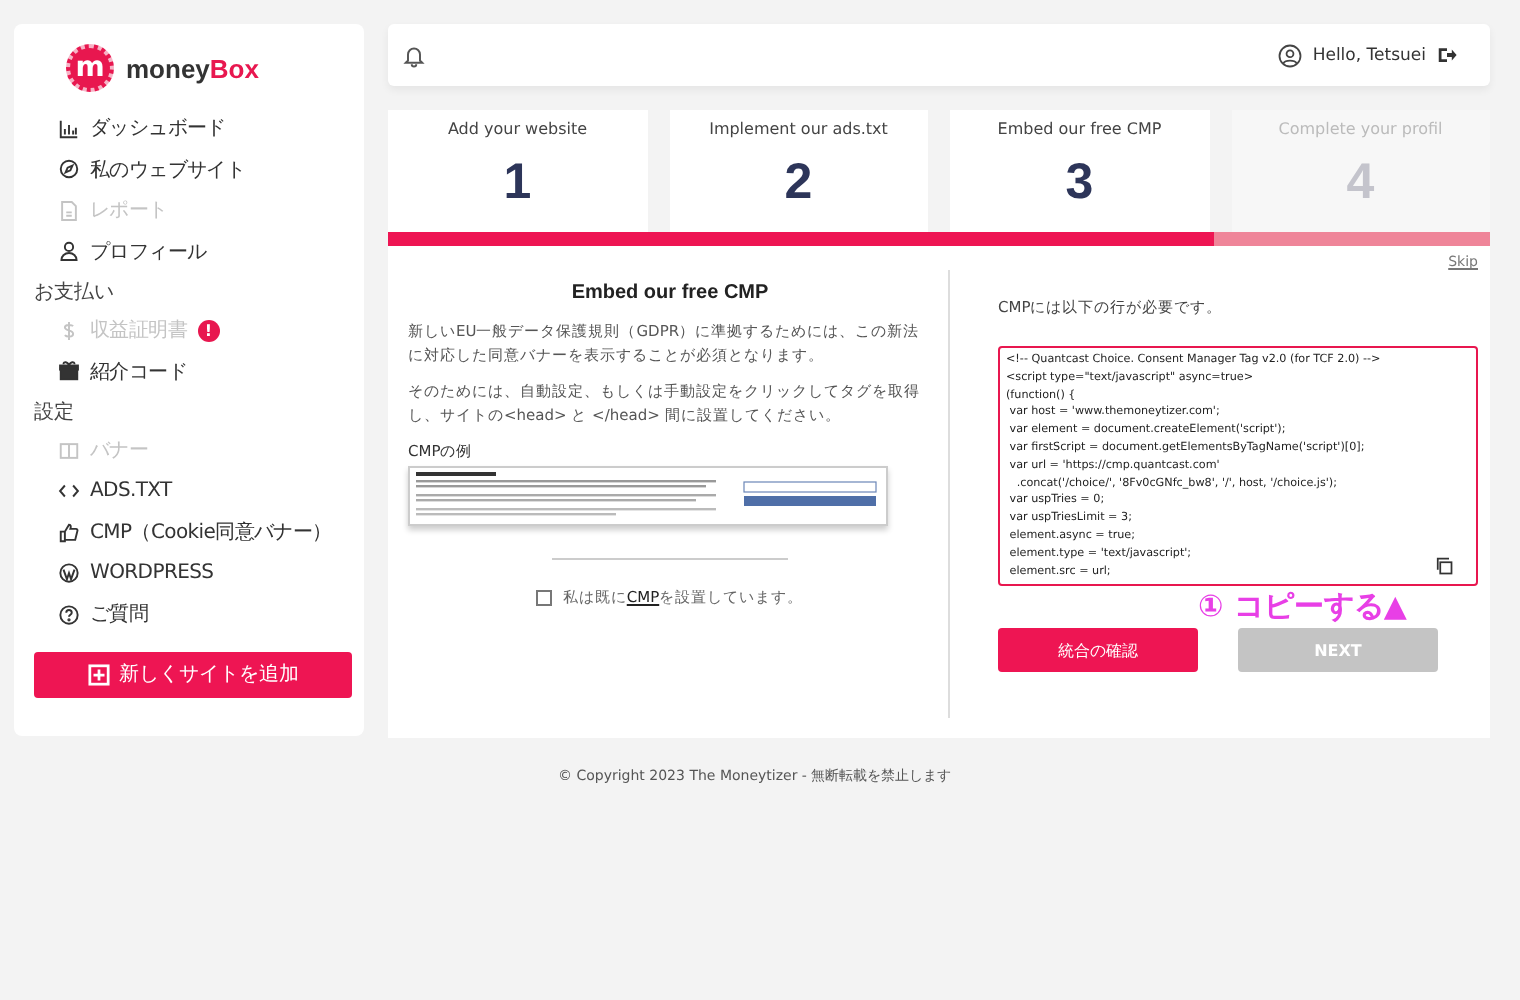  I want to click on layout-icon, so click(69, 450).